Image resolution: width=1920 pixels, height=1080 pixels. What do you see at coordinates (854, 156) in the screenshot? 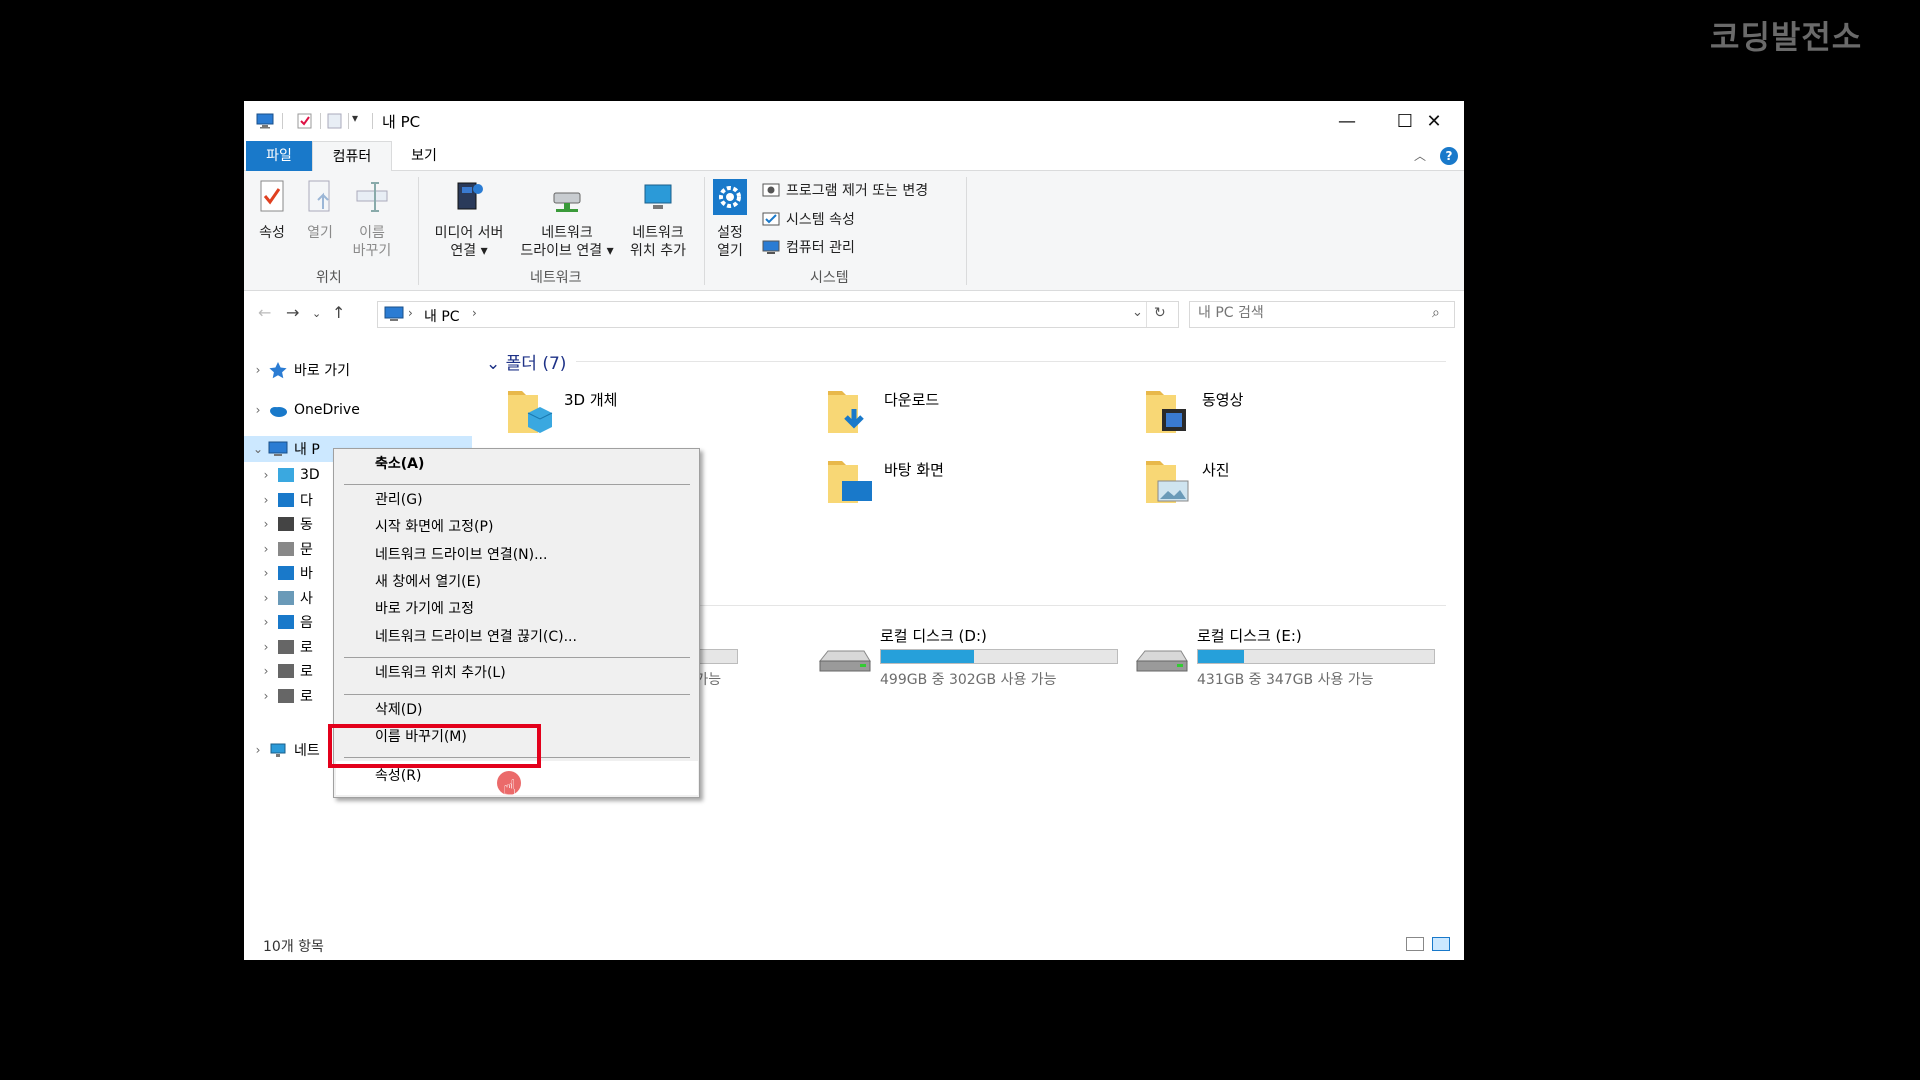
I see `ribbon-tabs: 파일 컴퓨터 보기` at bounding box center [854, 156].